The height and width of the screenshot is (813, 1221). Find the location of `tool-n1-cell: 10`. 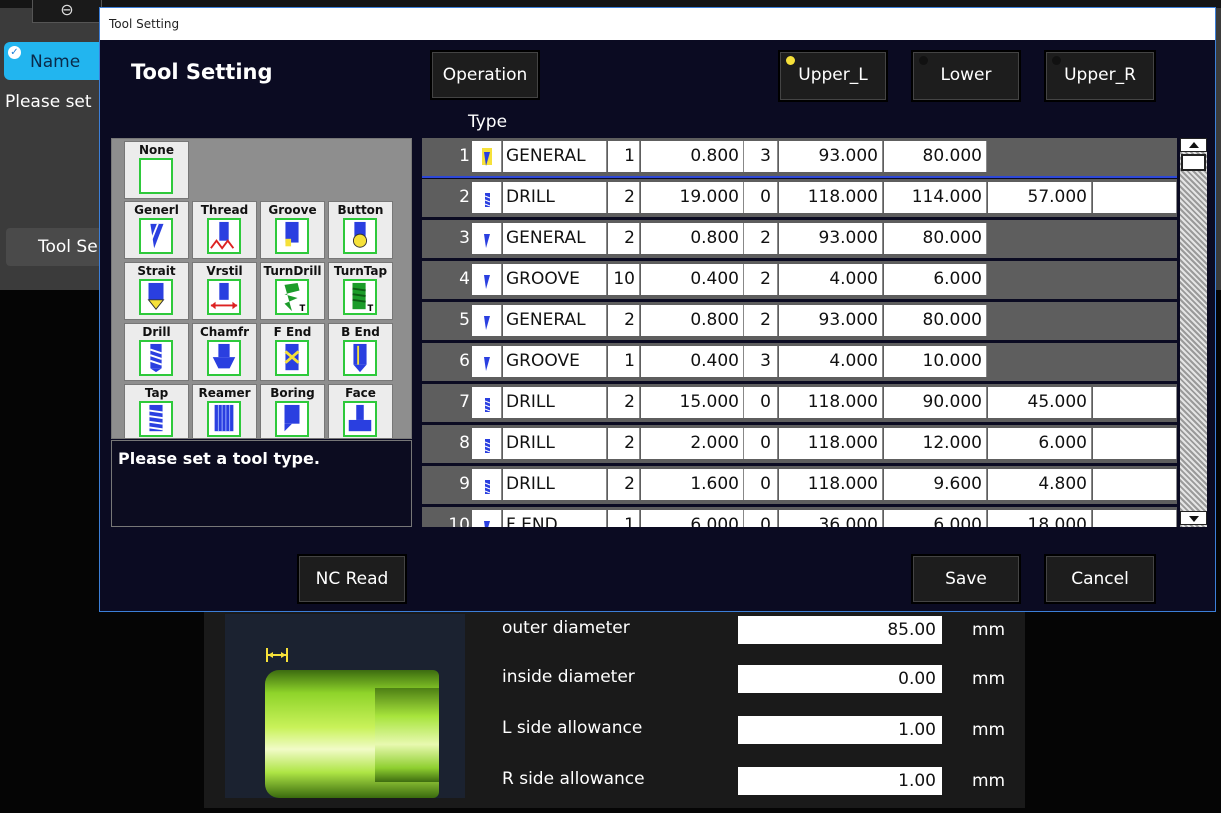

tool-n1-cell: 10 is located at coordinates (624, 279).